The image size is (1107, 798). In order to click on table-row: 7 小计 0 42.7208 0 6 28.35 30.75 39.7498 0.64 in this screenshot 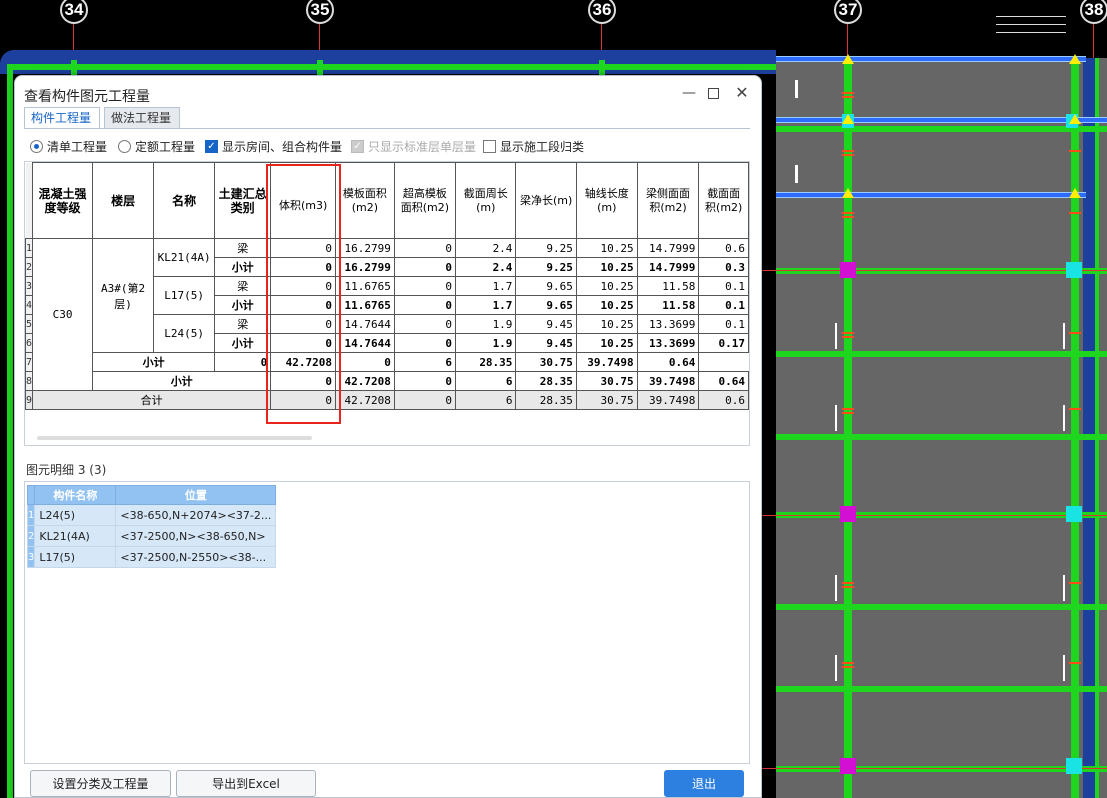, I will do `click(387, 362)`.